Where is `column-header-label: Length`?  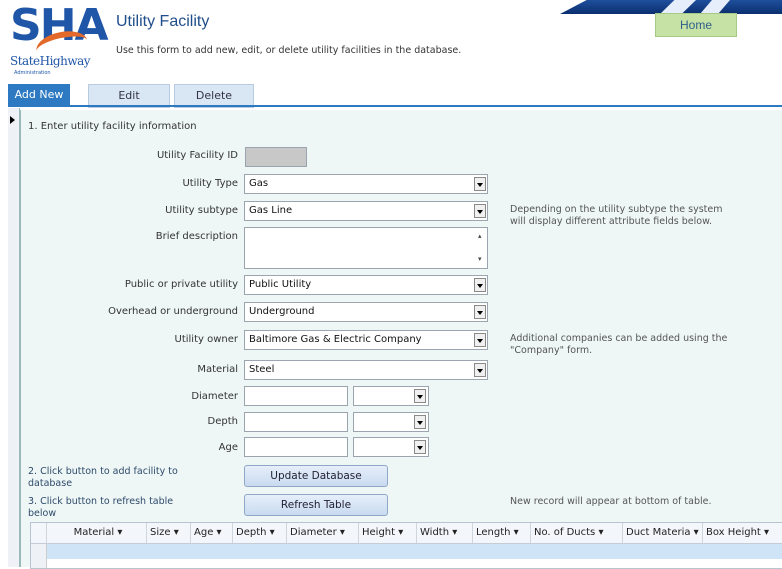 column-header-label: Length is located at coordinates (493, 532).